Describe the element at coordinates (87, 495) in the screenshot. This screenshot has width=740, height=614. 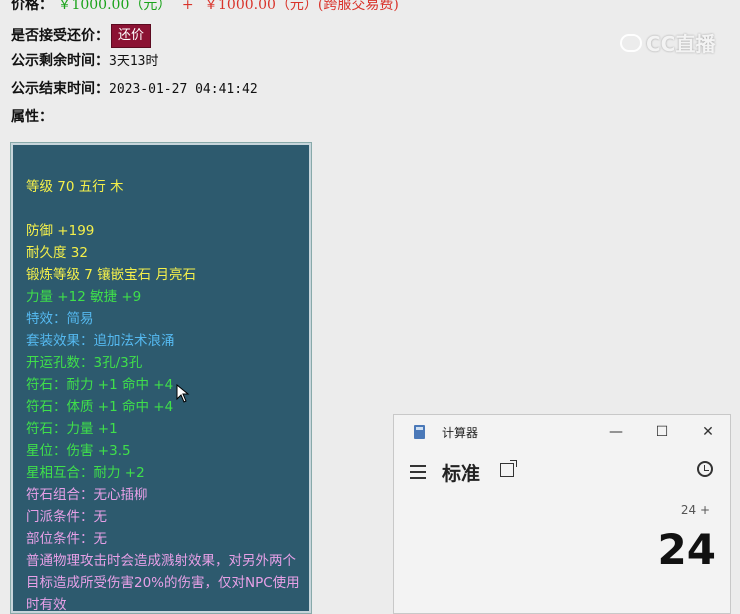
I see `item-rune-combo: 符石组合：无心插柳` at that location.